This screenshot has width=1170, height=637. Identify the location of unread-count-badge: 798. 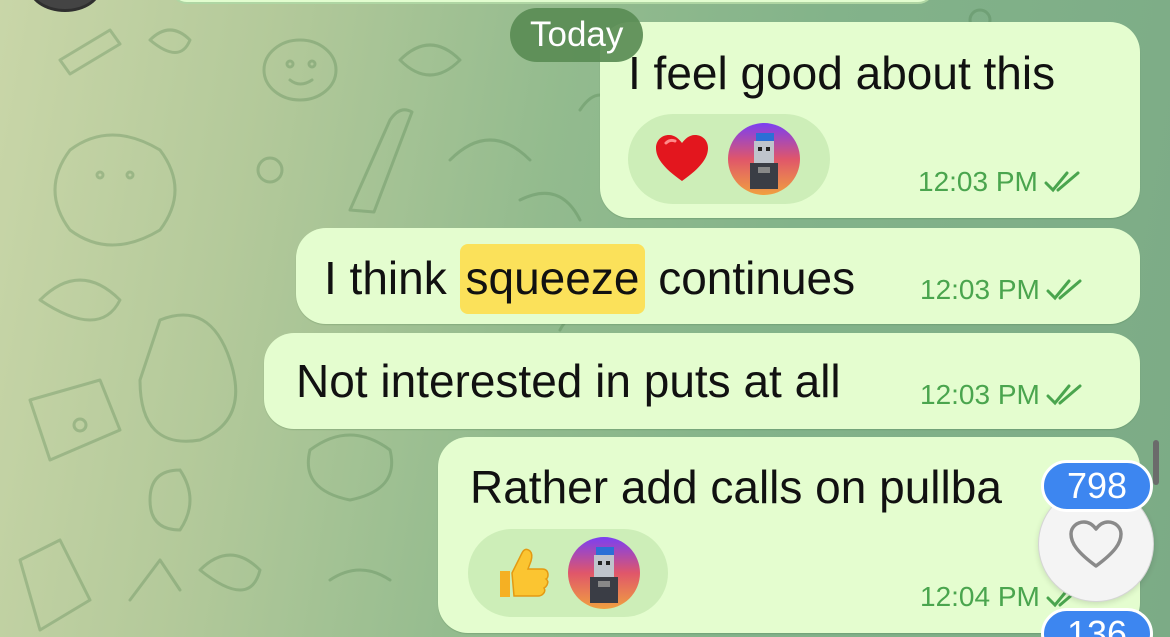
(1097, 486).